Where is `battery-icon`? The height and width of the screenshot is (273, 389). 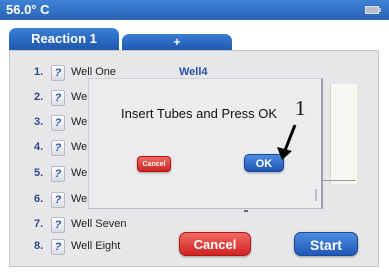 battery-icon is located at coordinates (373, 10).